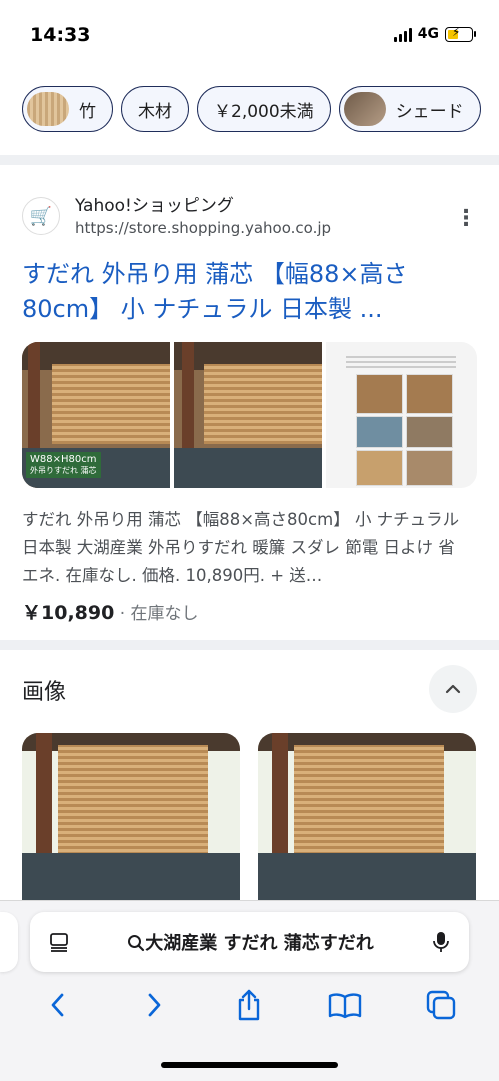  I want to click on address-query: 大湖産業 すだれ 蒲芯すだれ, so click(250, 942).